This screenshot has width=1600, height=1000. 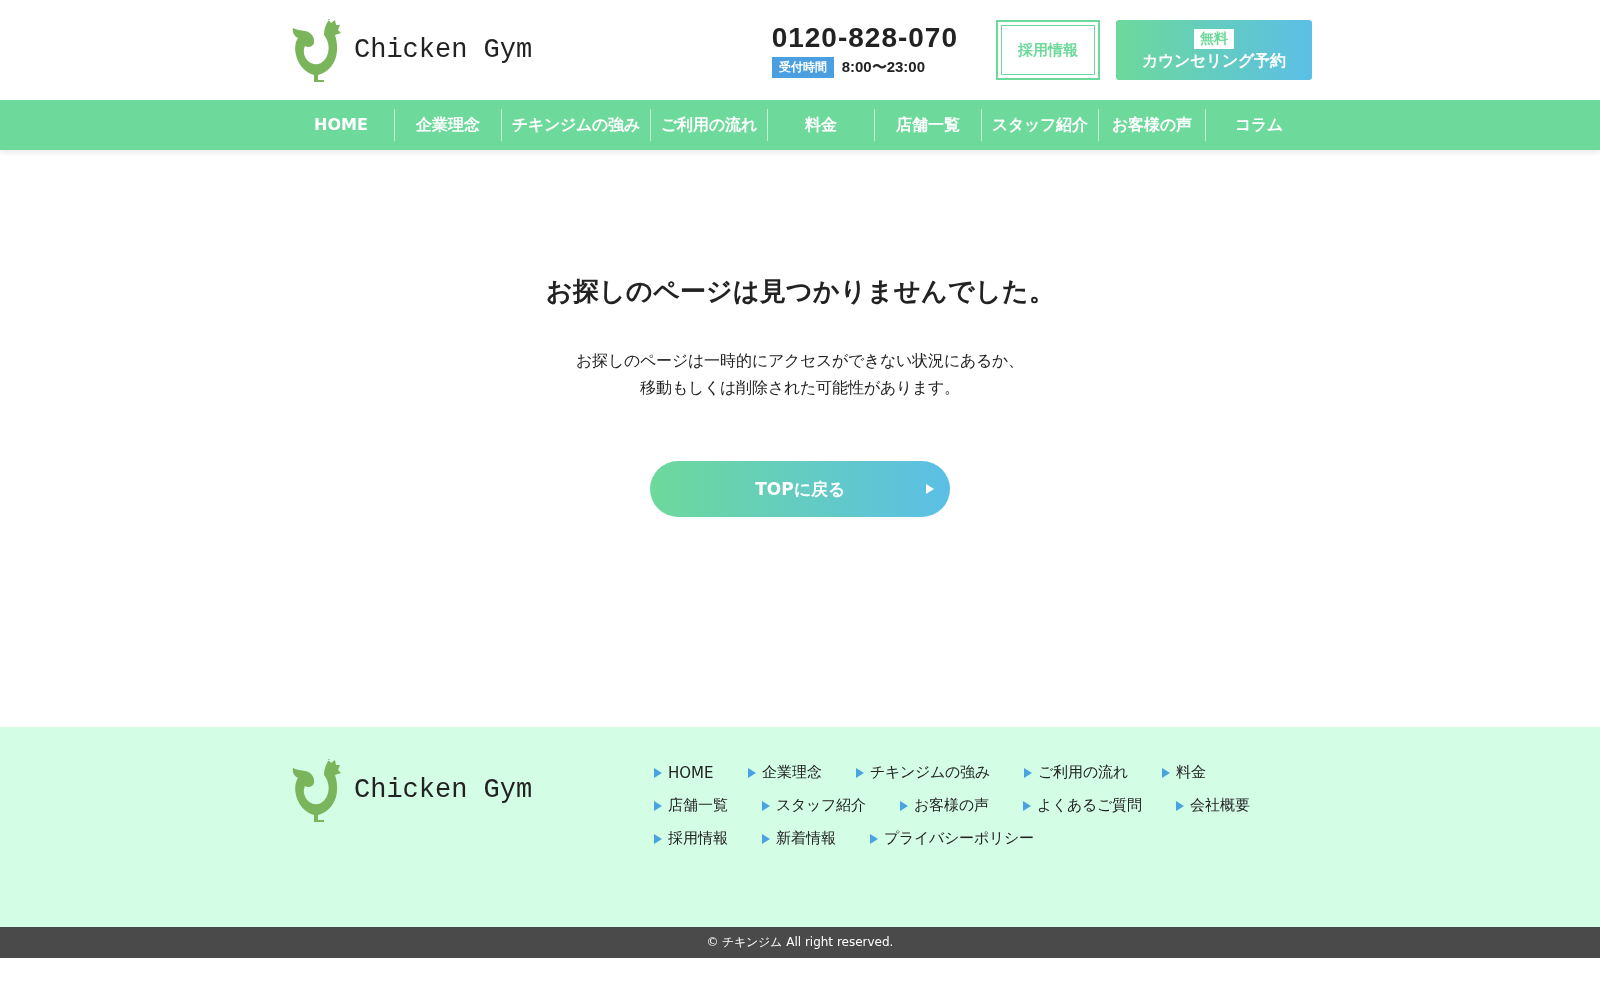 I want to click on footer-link: 料金, so click(x=1190, y=772).